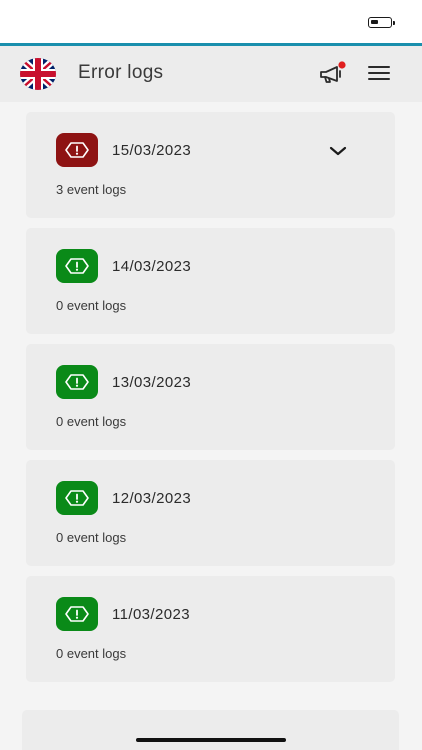 The height and width of the screenshot is (750, 422). What do you see at coordinates (342, 65) in the screenshot?
I see `notification-dot` at bounding box center [342, 65].